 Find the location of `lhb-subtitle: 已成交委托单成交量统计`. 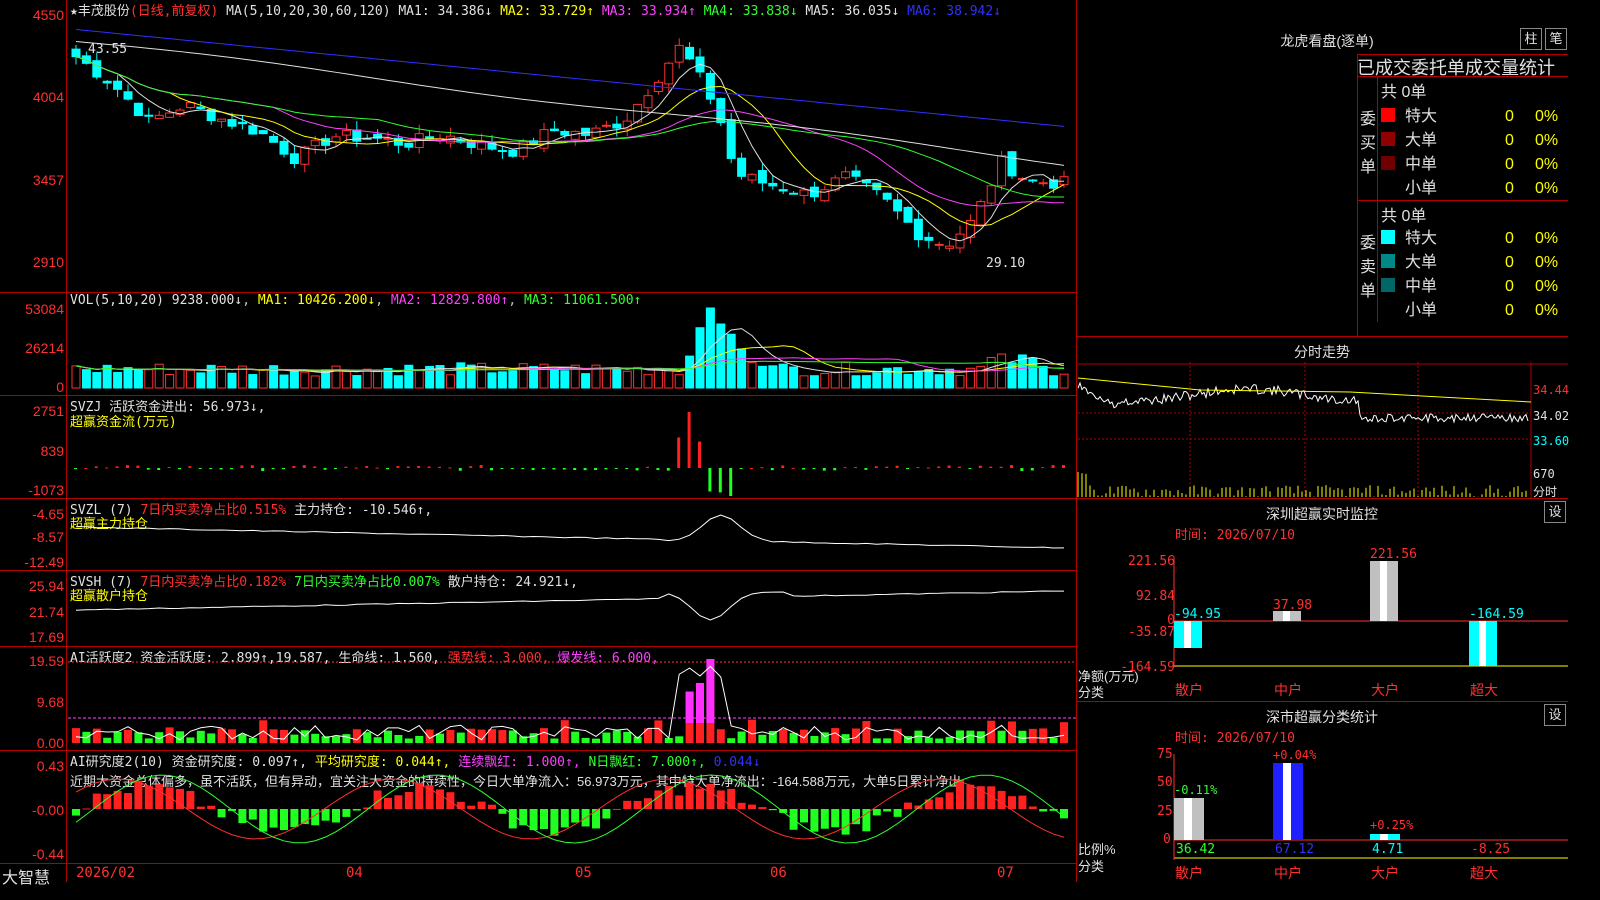

lhb-subtitle: 已成交委托单成交量统计 is located at coordinates (1456, 68).